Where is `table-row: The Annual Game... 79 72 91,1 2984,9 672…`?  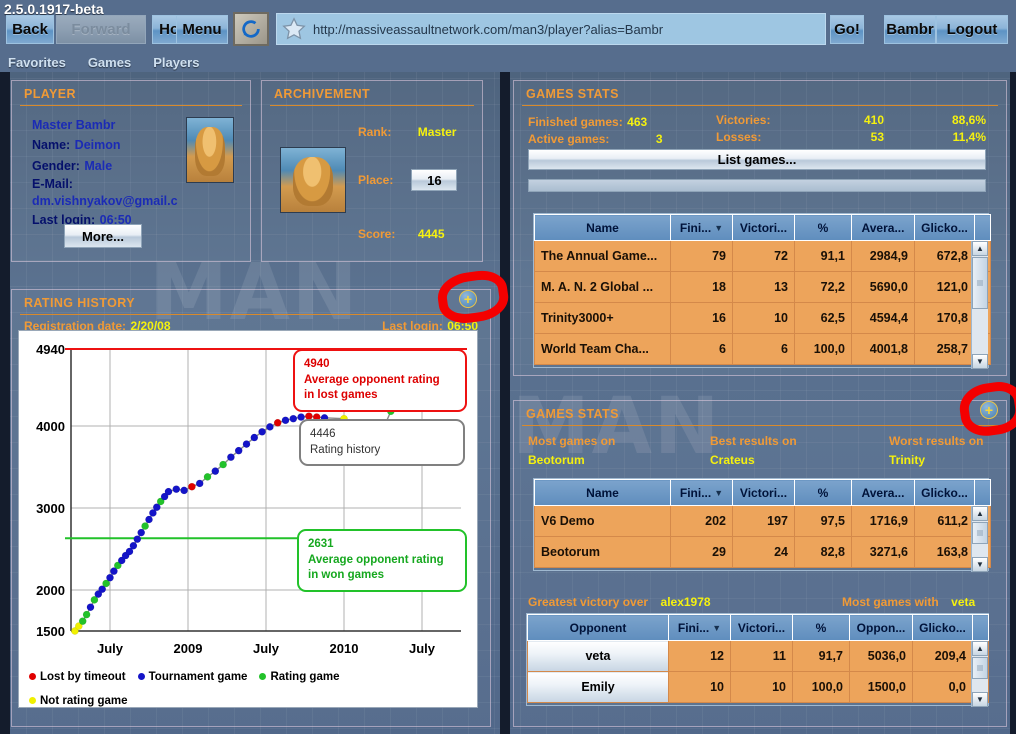
table-row: The Annual Game... 79 72 91,1 2984,9 672… is located at coordinates (762, 256).